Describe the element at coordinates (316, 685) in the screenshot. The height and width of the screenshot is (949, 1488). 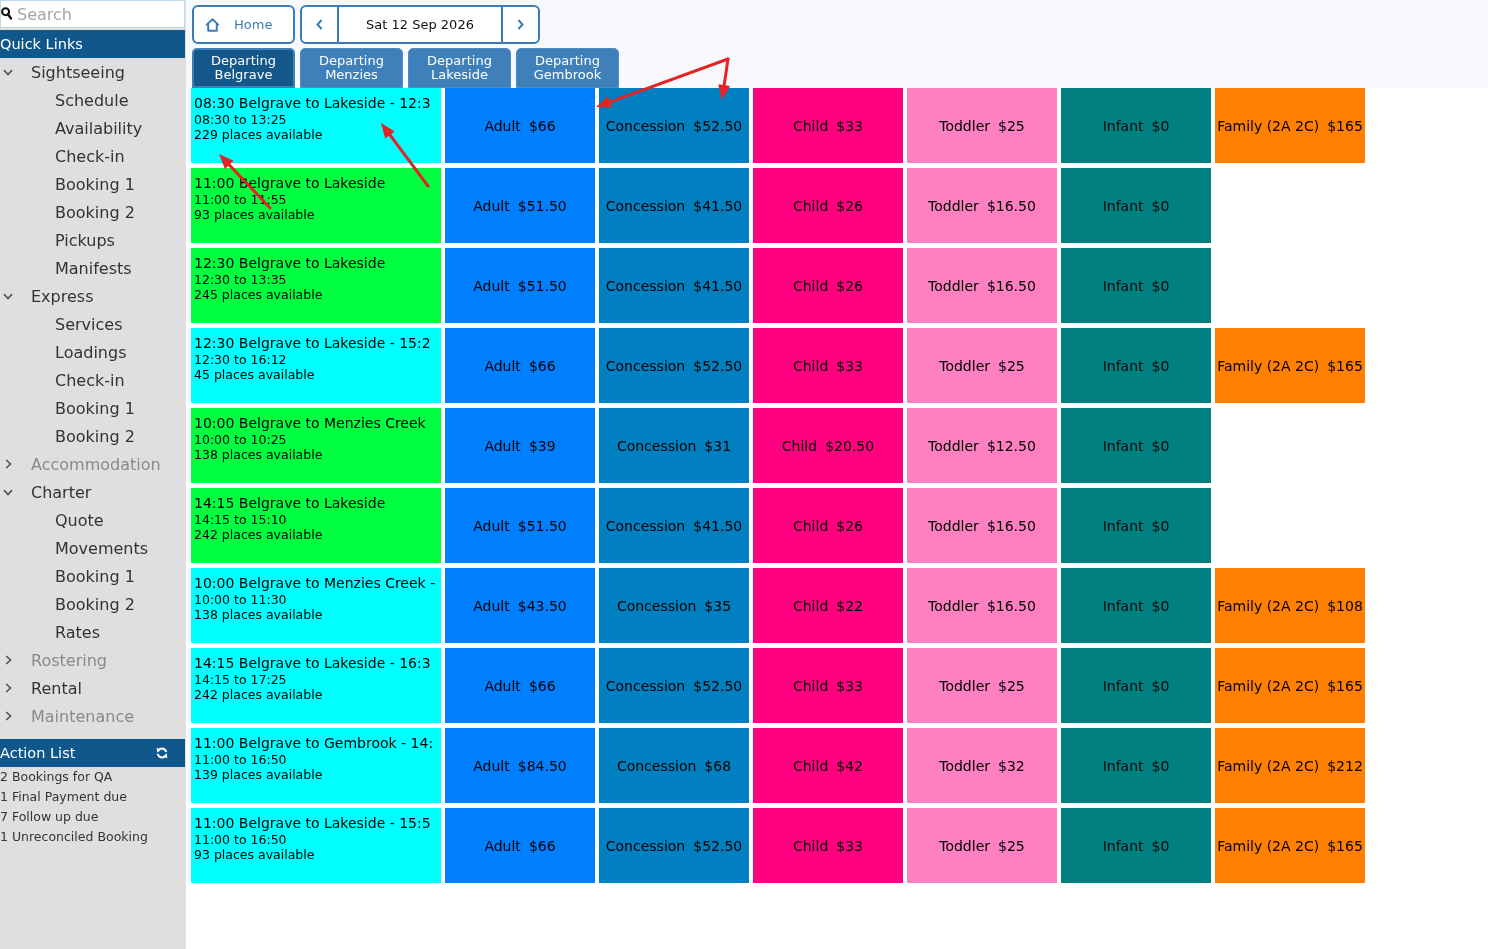
I see `service-cell: 14:15 Belgrave to Lakeside - 16:3 14:15 to 17:25 242 places available` at that location.